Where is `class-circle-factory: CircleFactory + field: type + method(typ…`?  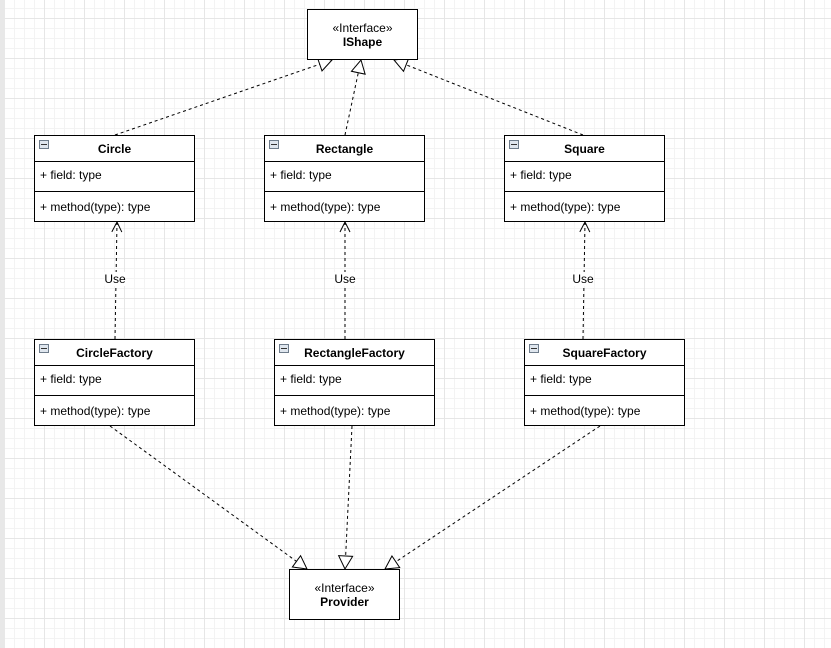 class-circle-factory: CircleFactory + field: type + method(typ… is located at coordinates (114, 382).